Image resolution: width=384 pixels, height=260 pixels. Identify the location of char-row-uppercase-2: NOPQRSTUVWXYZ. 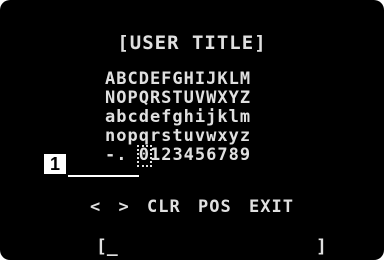
(178, 98).